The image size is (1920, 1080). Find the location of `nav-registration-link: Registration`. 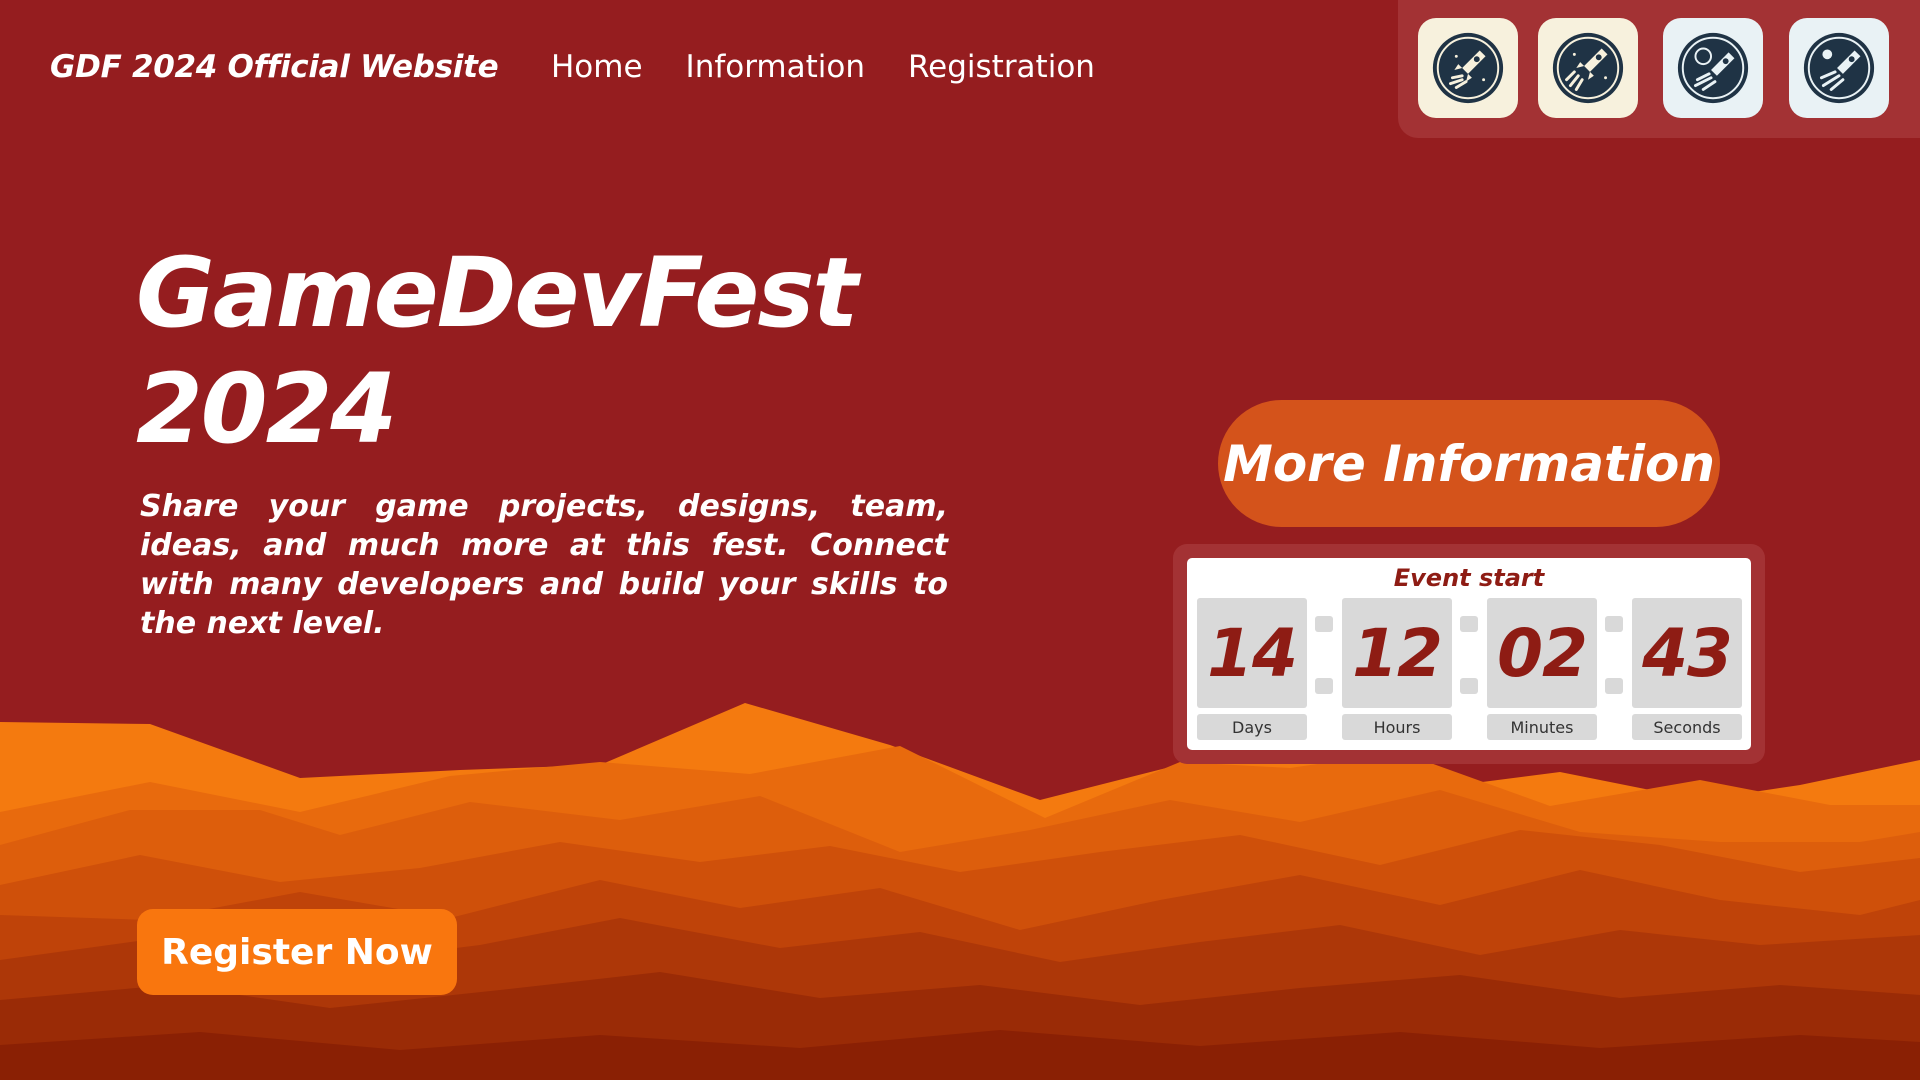

nav-registration-link: Registration is located at coordinates (1001, 67).